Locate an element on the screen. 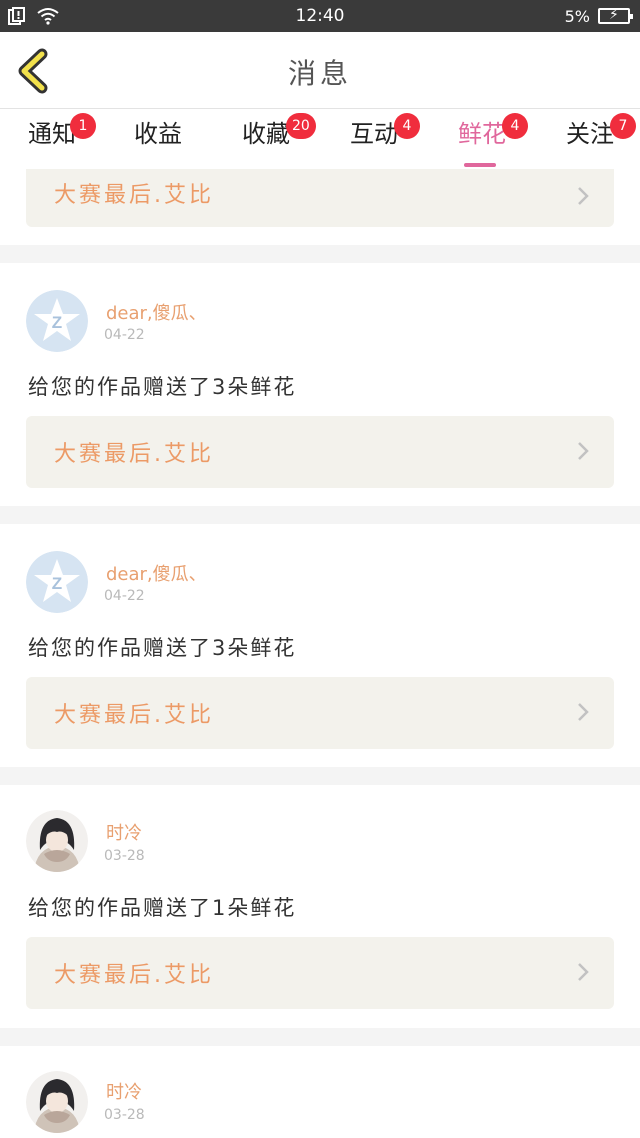 The width and height of the screenshot is (640, 1138). status-time: 12:40 is located at coordinates (320, 16).